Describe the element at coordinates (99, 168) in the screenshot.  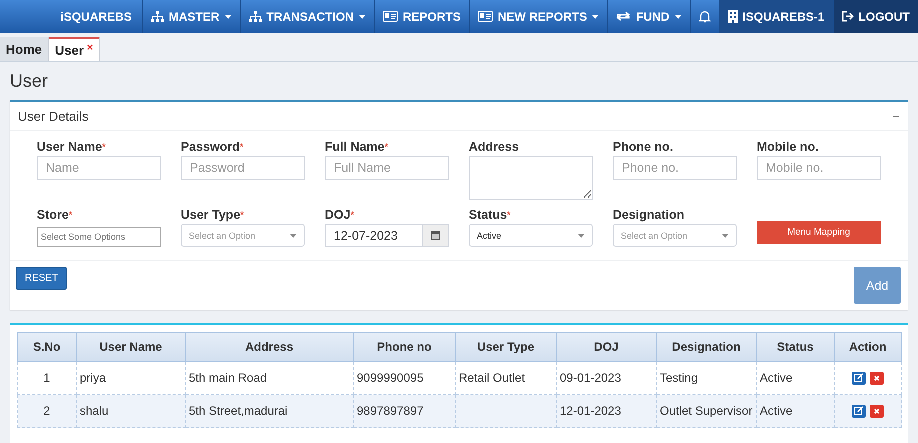
I see `text-input: Name` at that location.